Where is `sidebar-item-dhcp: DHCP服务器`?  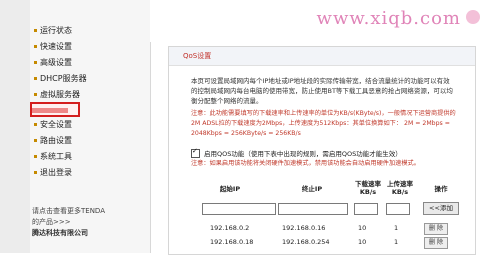
sidebar-item-dhcp: DHCP服务器 is located at coordinates (60, 79).